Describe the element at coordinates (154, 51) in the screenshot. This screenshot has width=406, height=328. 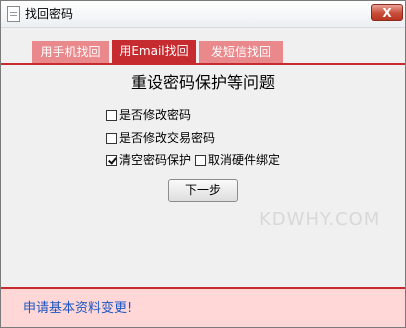
I see `tab-email-recovery: 用Email找回` at that location.